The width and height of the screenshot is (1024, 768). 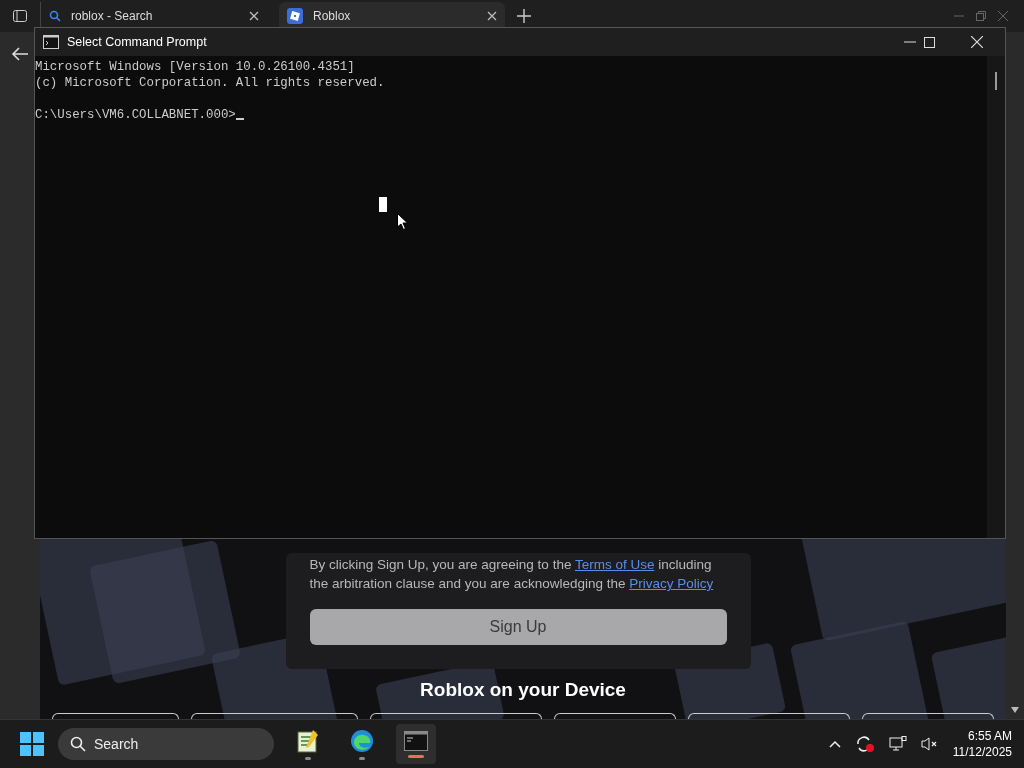 I want to click on tab-actions-icon, so click(x=20, y=16).